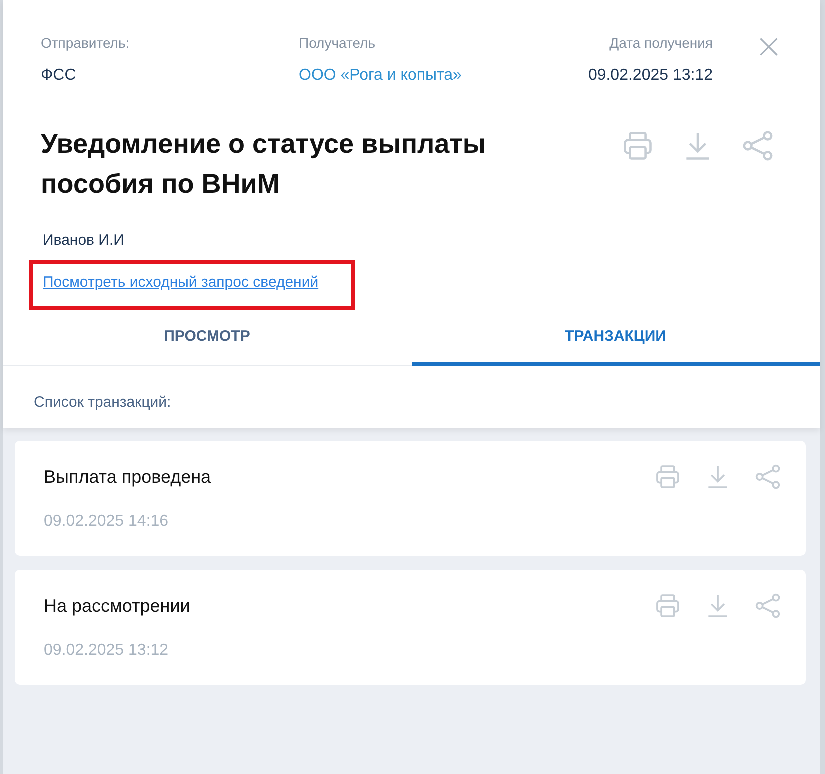  Describe the element at coordinates (128, 477) in the screenshot. I see `transaction-title: Выплата проведена` at that location.